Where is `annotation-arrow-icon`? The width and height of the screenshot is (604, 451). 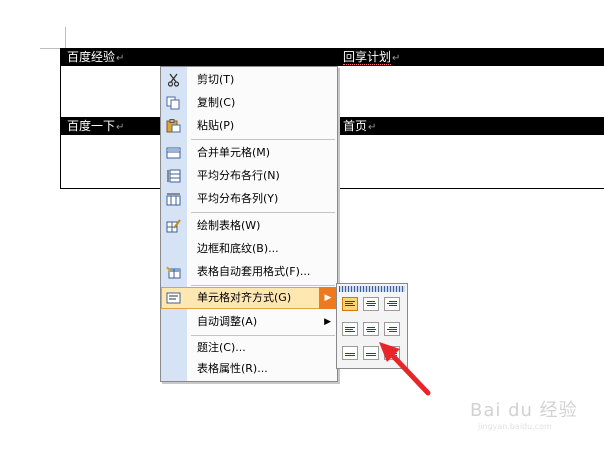
annotation-arrow-icon is located at coordinates (405, 369).